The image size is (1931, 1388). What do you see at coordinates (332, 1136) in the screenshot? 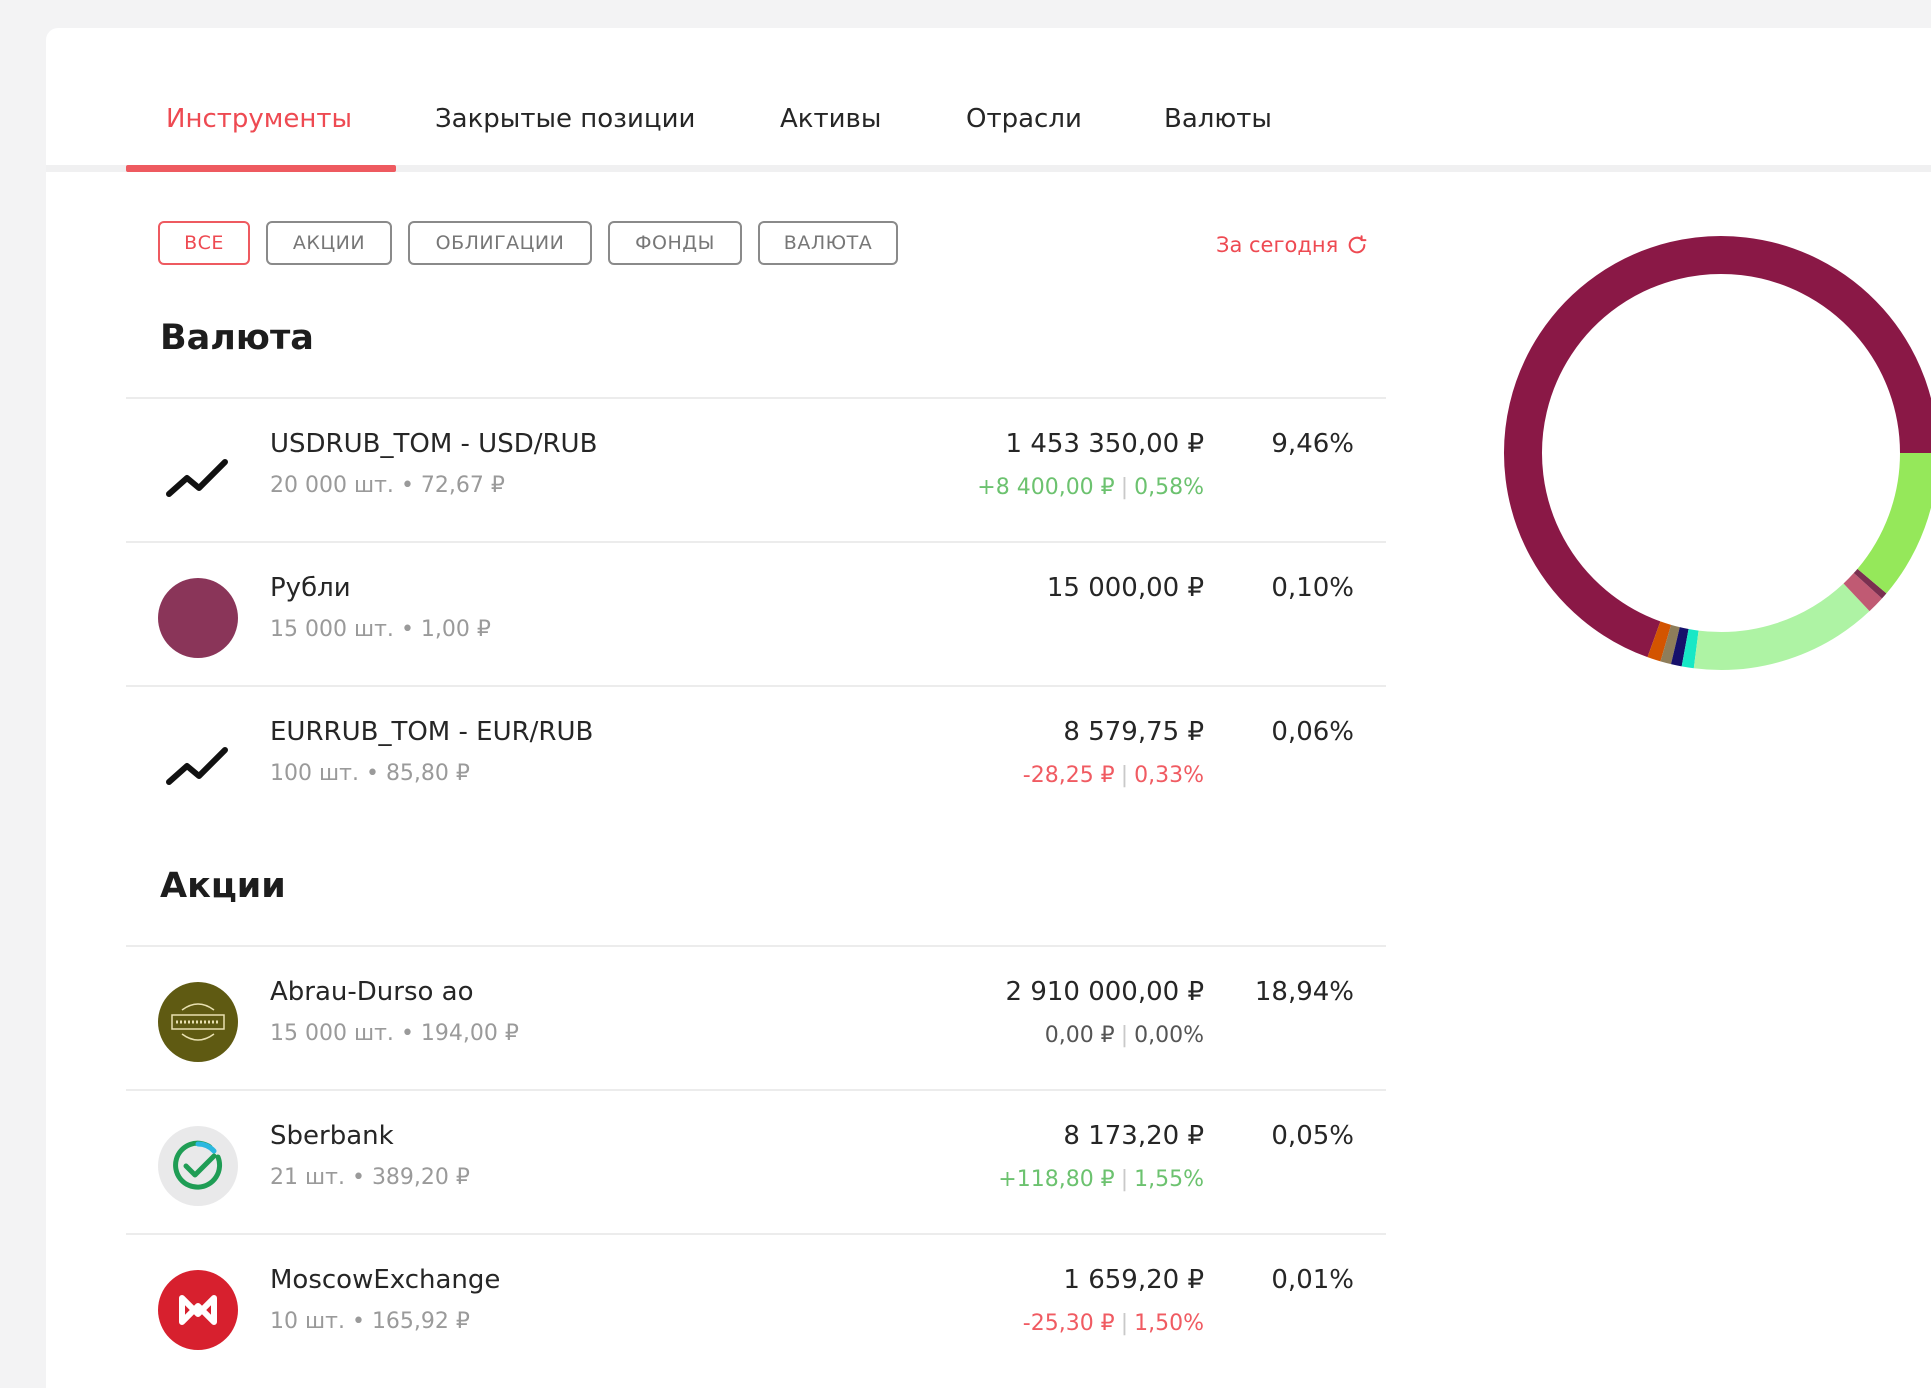
I see `instrument-name: Sberbank` at bounding box center [332, 1136].